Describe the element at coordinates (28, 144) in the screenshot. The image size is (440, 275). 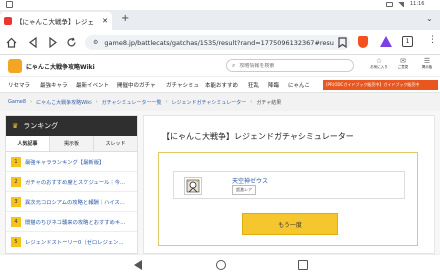
I see `tab-popular: 人気記事` at that location.